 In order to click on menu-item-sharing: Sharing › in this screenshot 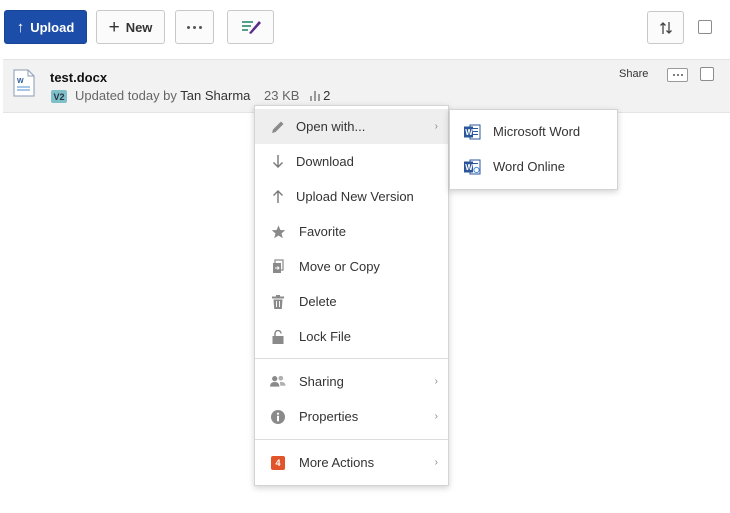, I will do `click(351, 381)`.